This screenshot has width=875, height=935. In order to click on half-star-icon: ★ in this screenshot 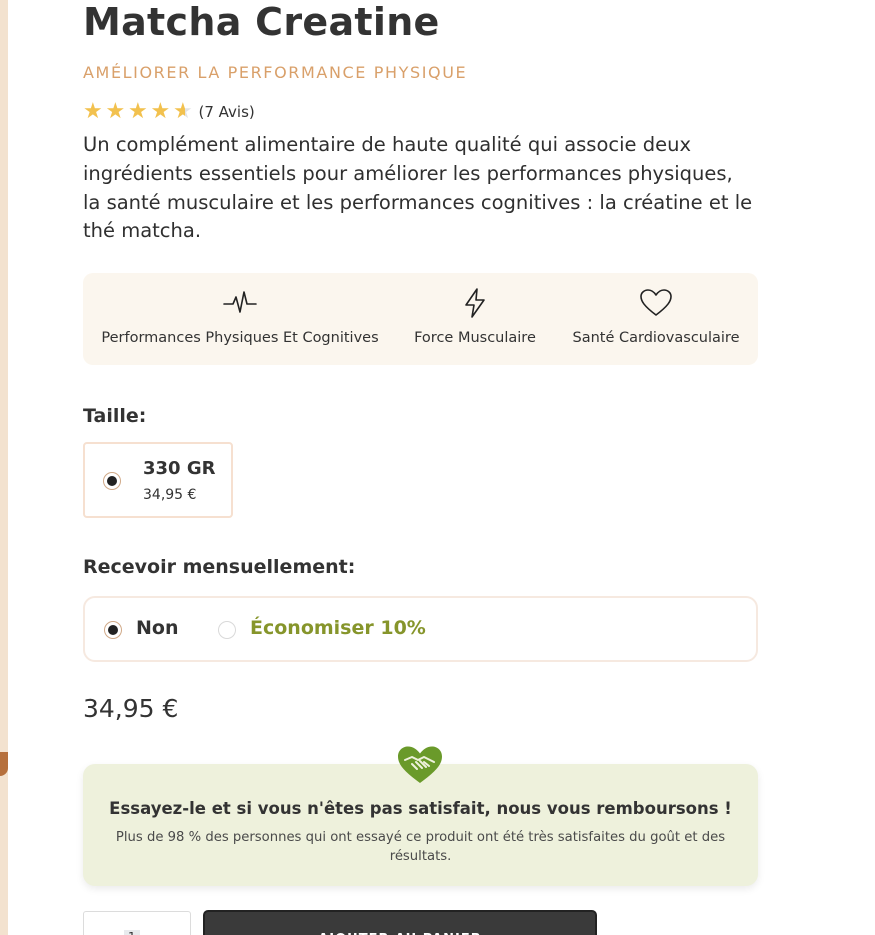, I will do `click(184, 112)`.